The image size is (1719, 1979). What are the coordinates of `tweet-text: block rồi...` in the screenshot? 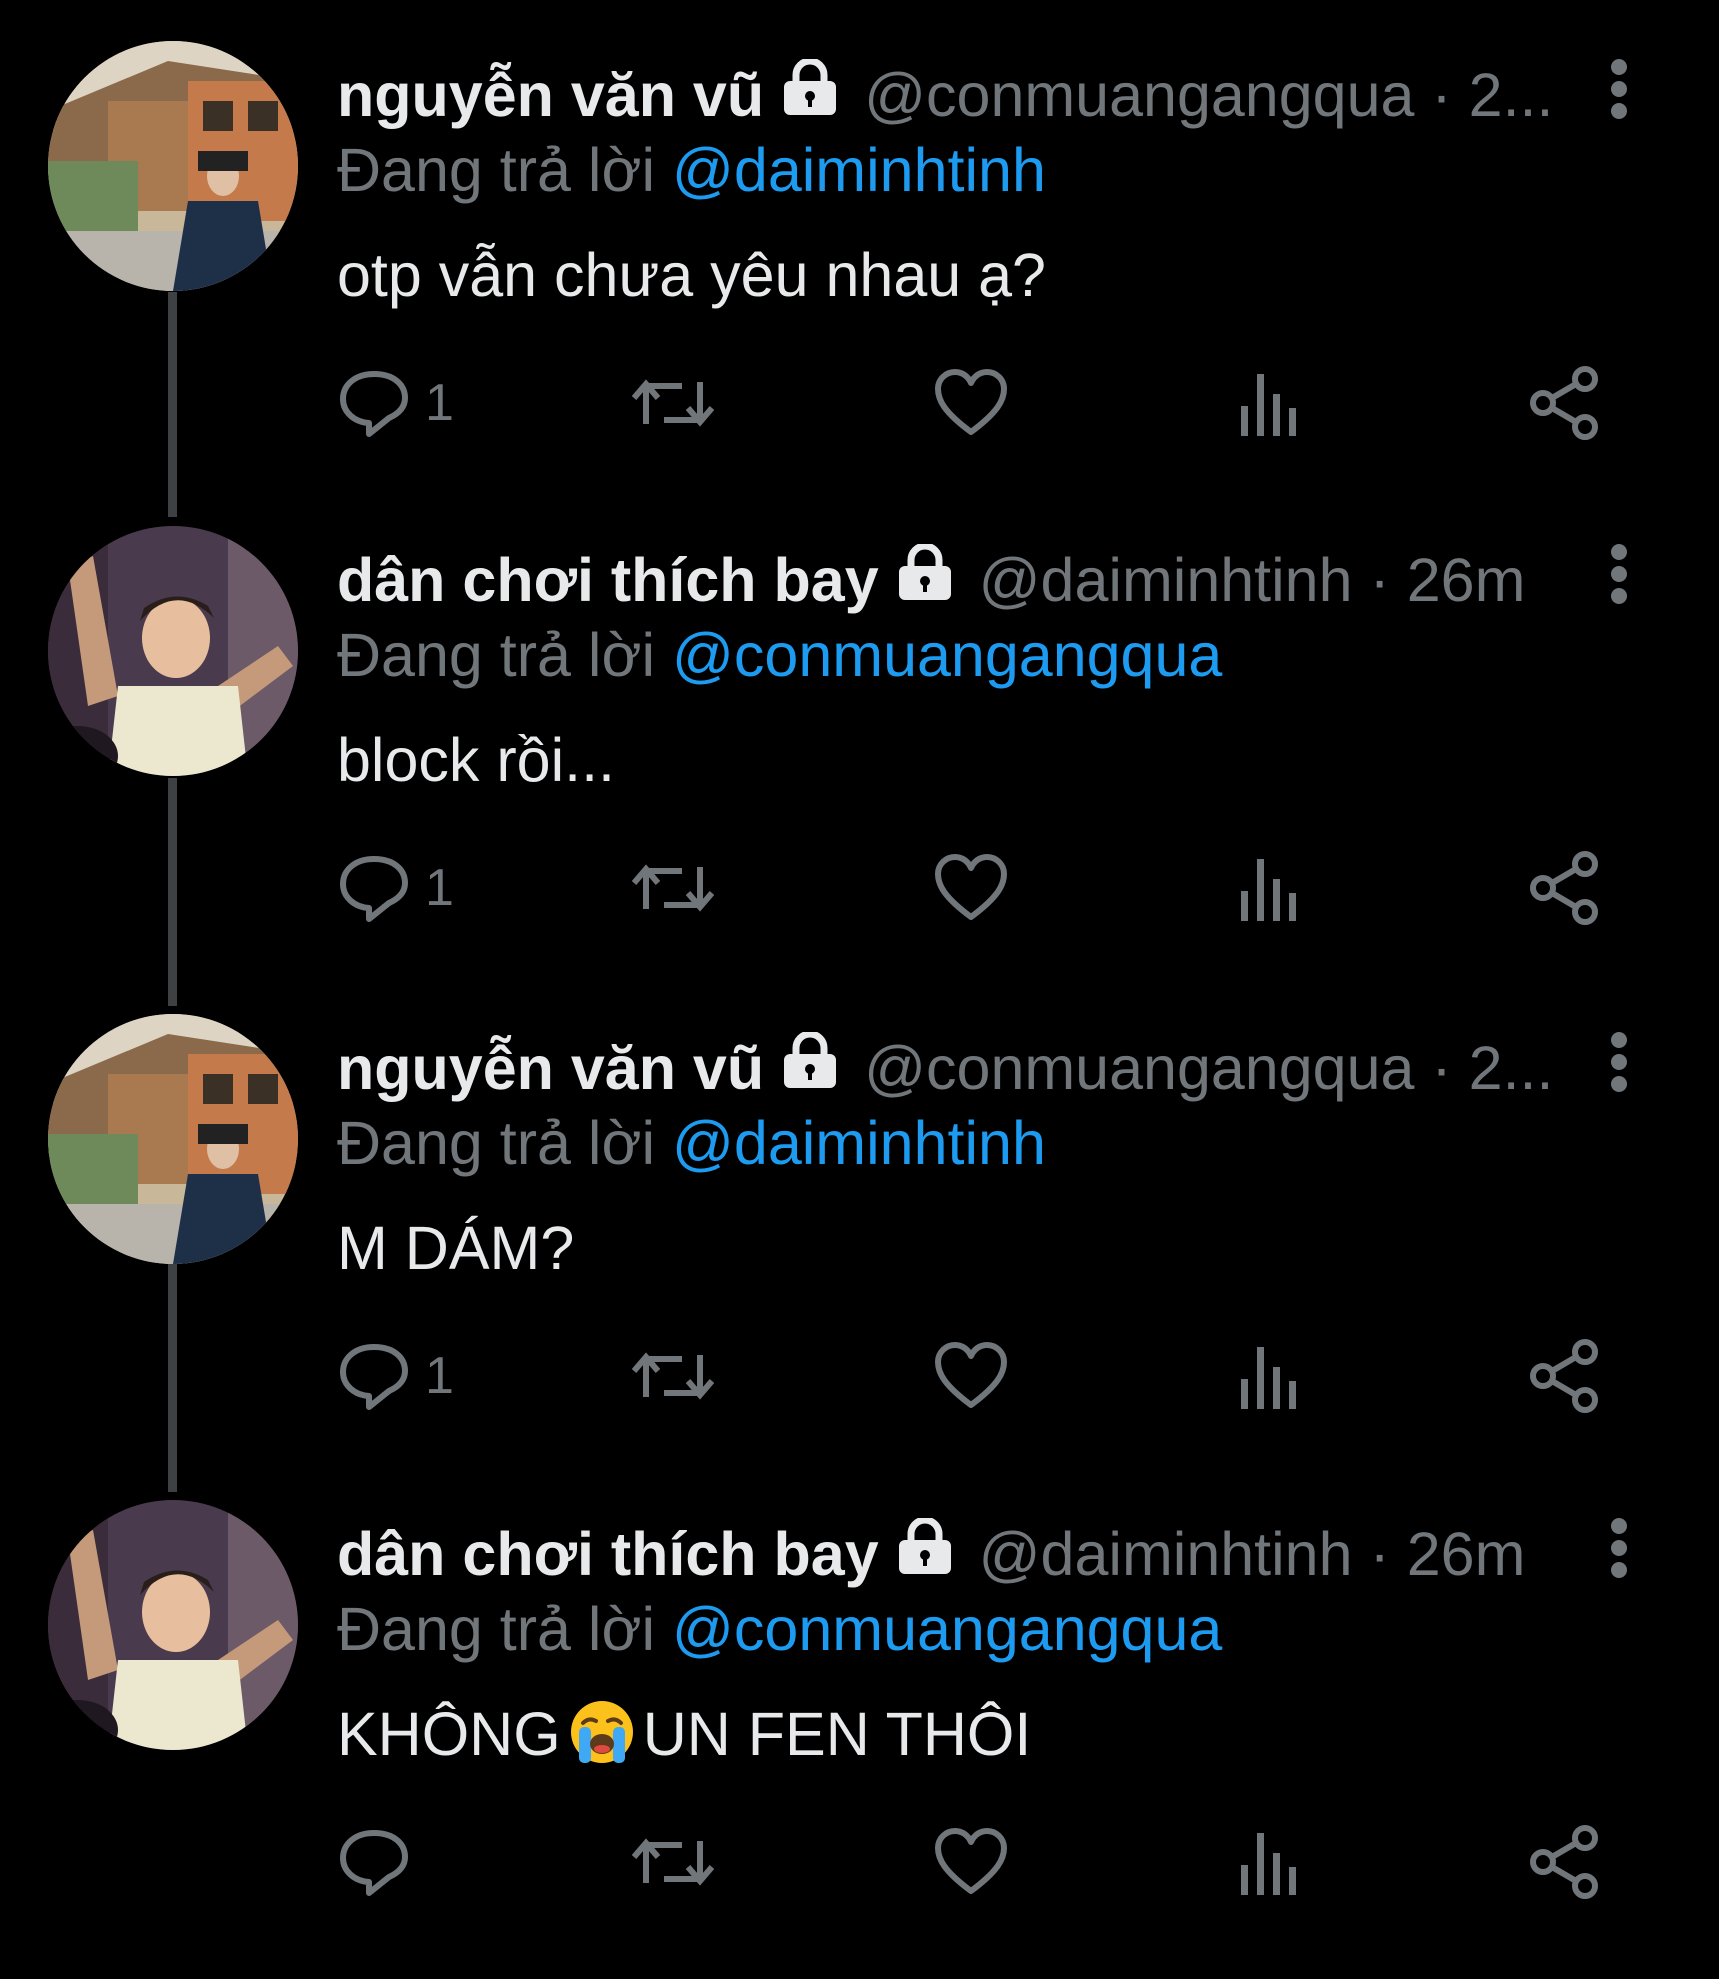 It's located at (476, 760).